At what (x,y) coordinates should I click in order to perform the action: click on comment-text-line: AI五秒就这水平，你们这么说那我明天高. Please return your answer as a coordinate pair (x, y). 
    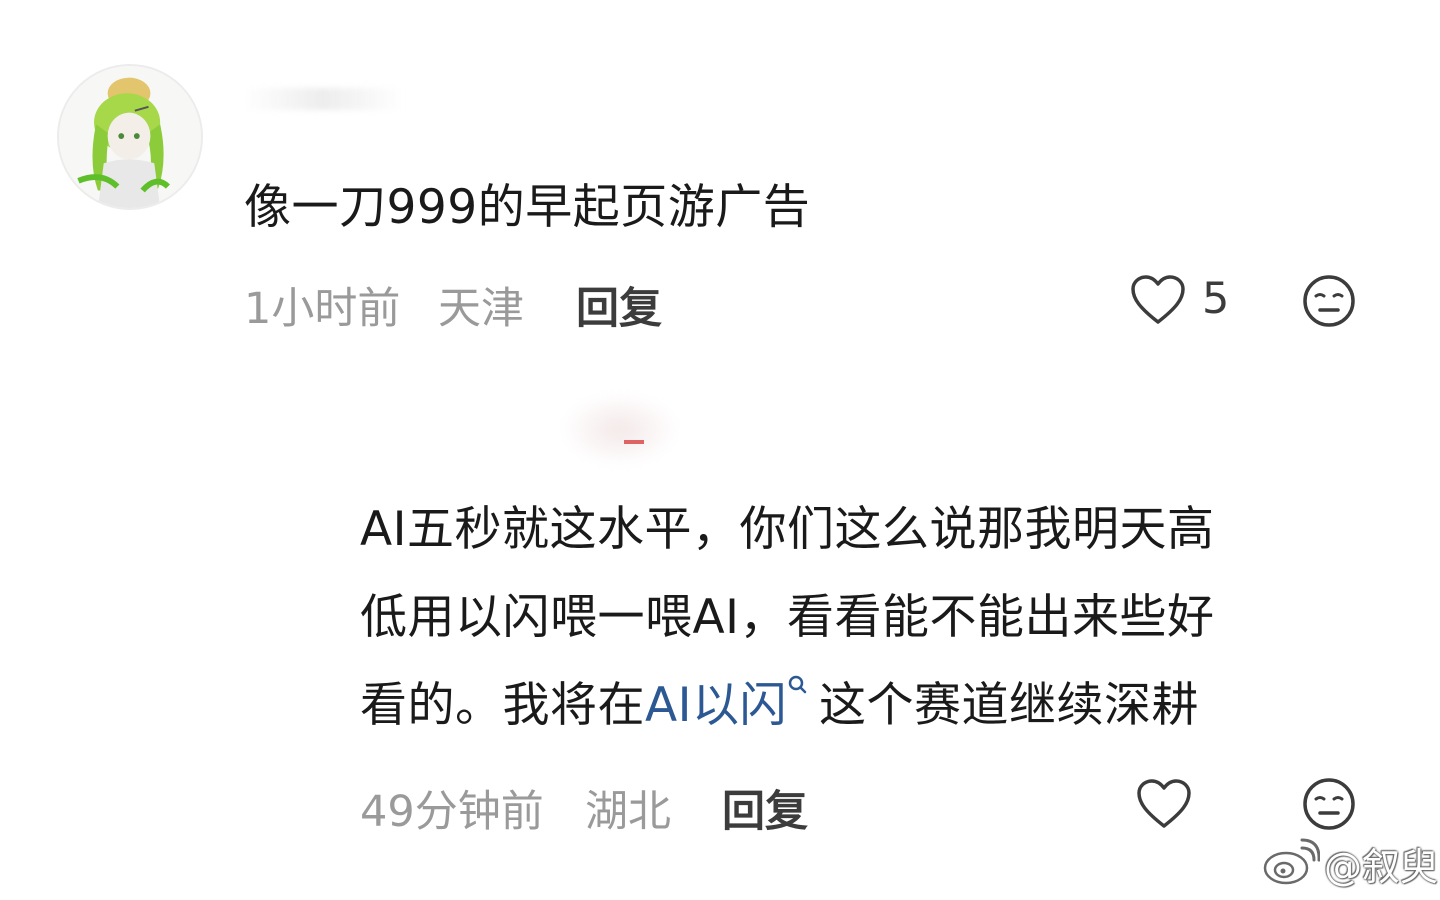
    Looking at the image, I should click on (787, 529).